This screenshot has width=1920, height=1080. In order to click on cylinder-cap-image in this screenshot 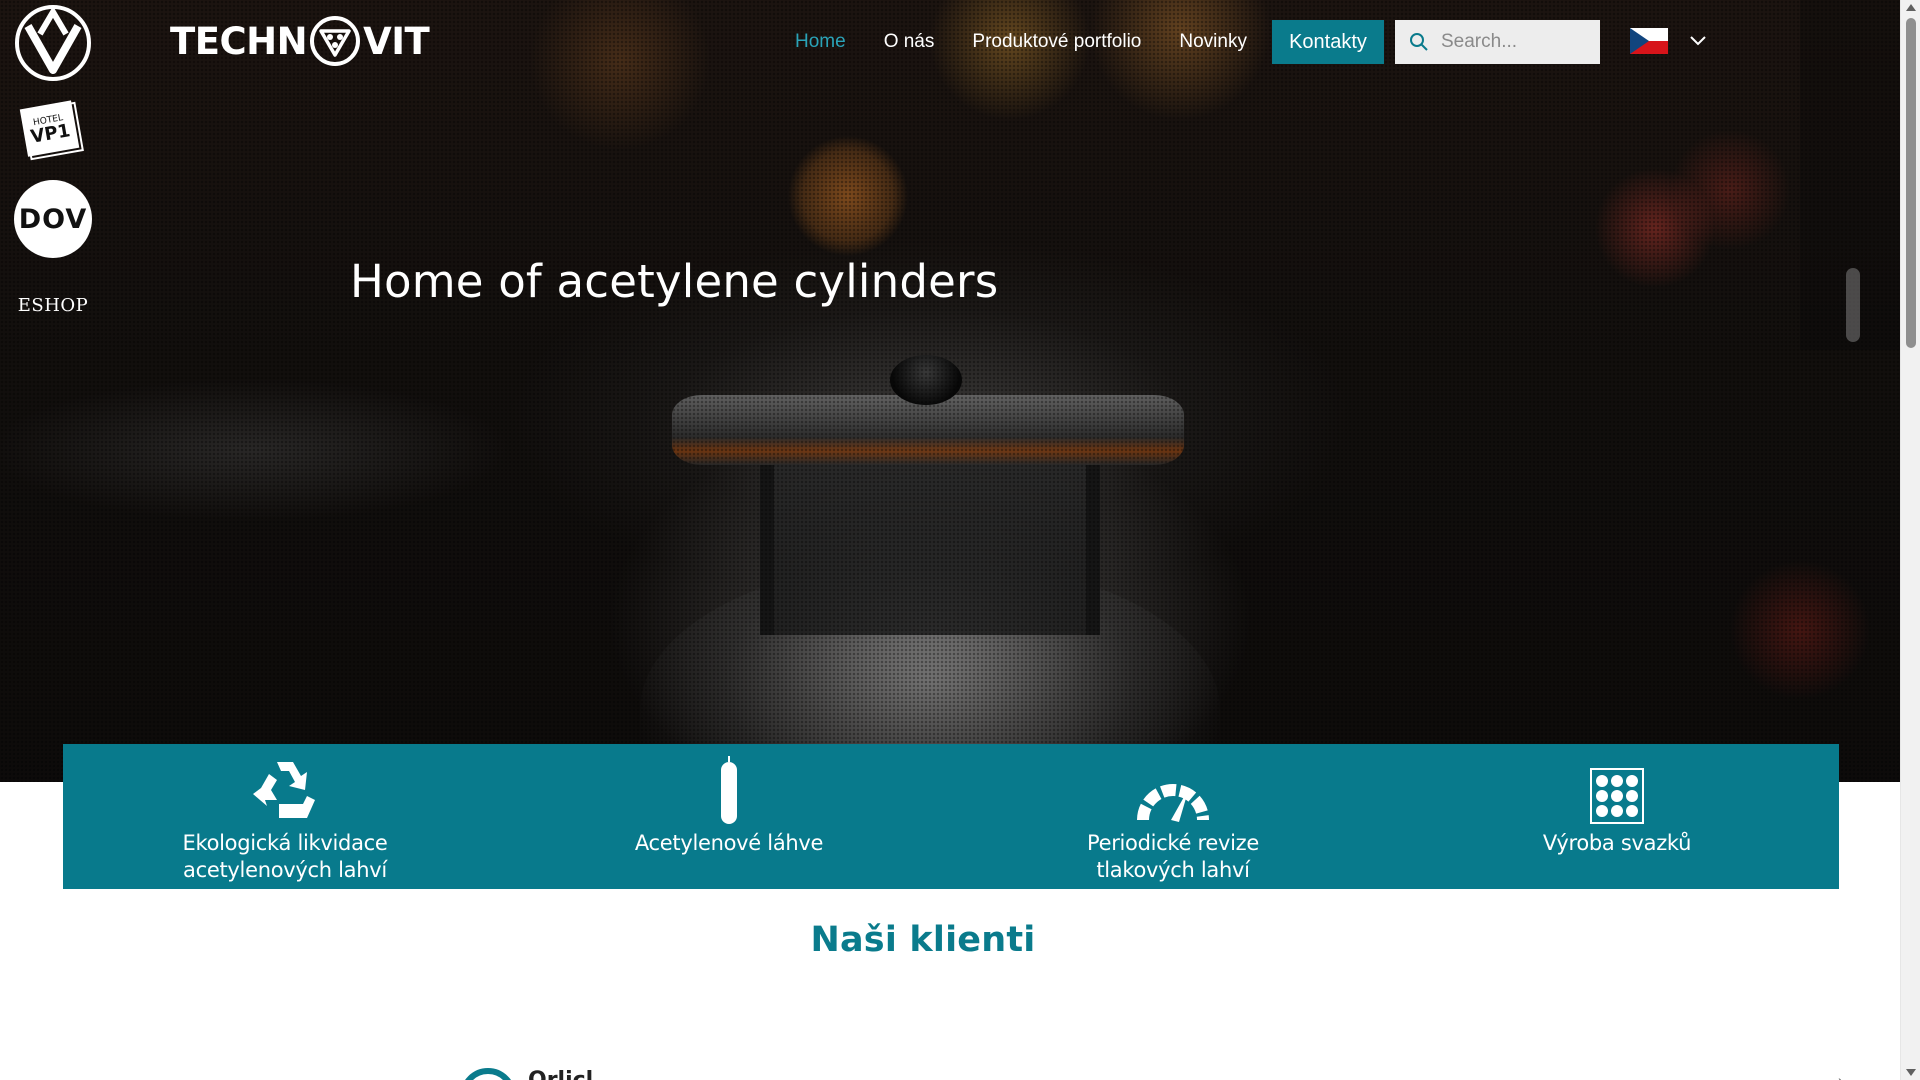, I will do `click(928, 430)`.